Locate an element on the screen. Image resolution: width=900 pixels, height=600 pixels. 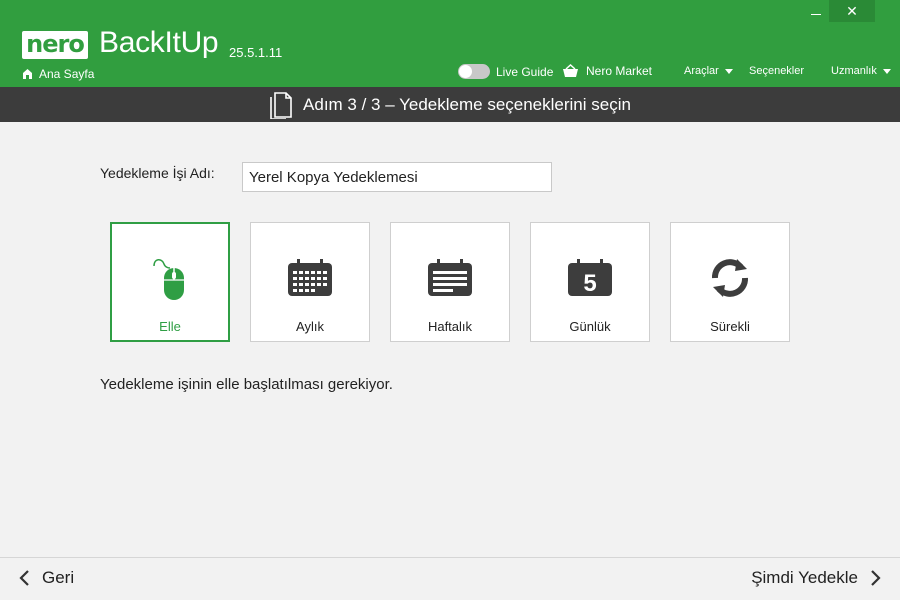
basket-icon is located at coordinates (570, 70).